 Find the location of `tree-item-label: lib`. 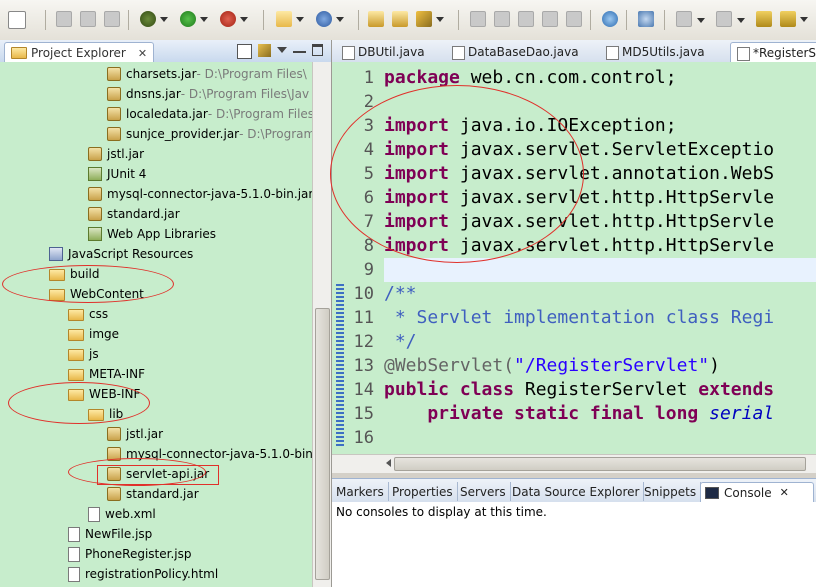

tree-item-label: lib is located at coordinates (116, 414).